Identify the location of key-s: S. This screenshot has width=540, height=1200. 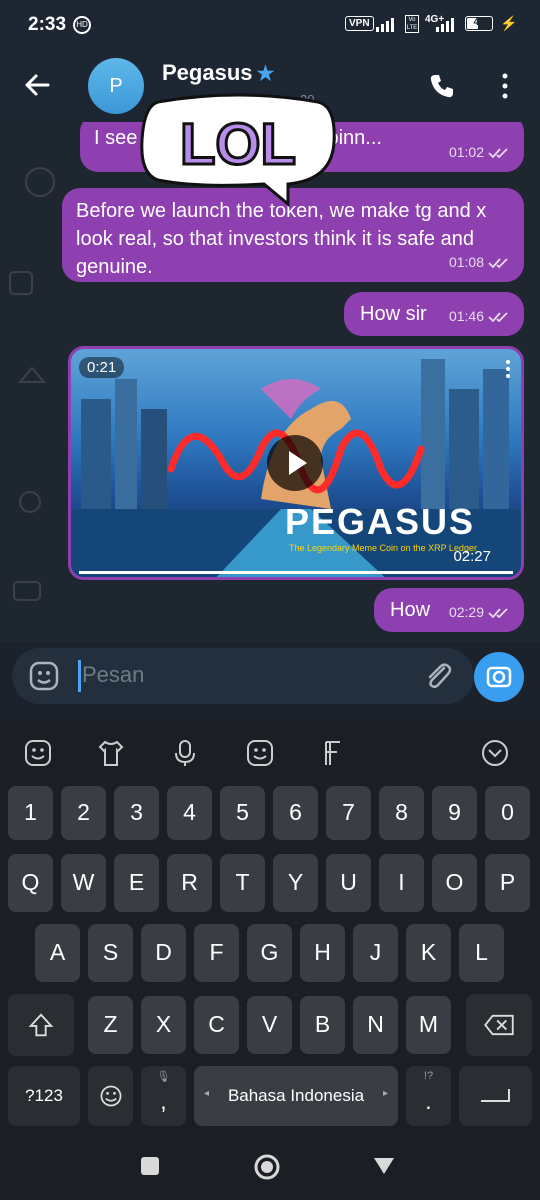
(110, 953).